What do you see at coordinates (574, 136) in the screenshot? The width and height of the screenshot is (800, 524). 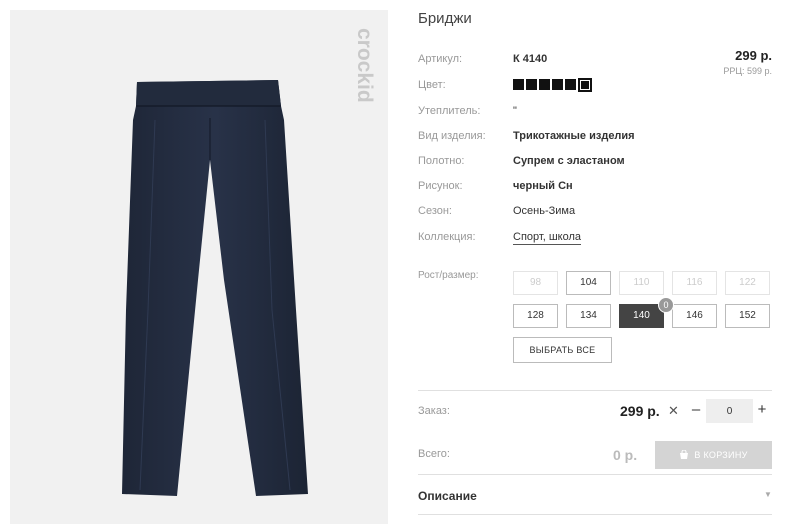 I see `spec-value: Трикотажные изделия` at bounding box center [574, 136].